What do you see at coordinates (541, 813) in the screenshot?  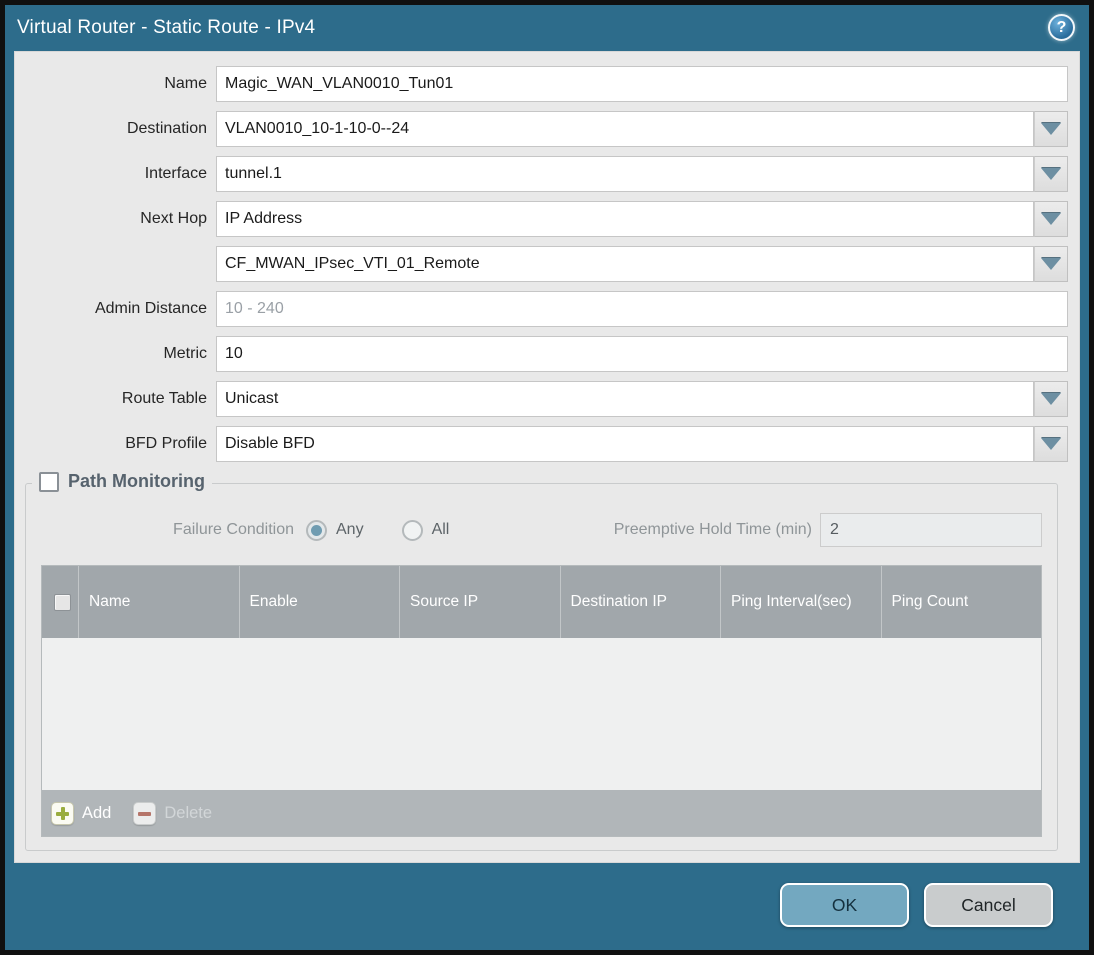 I see `table-toolbar: Add Delete` at bounding box center [541, 813].